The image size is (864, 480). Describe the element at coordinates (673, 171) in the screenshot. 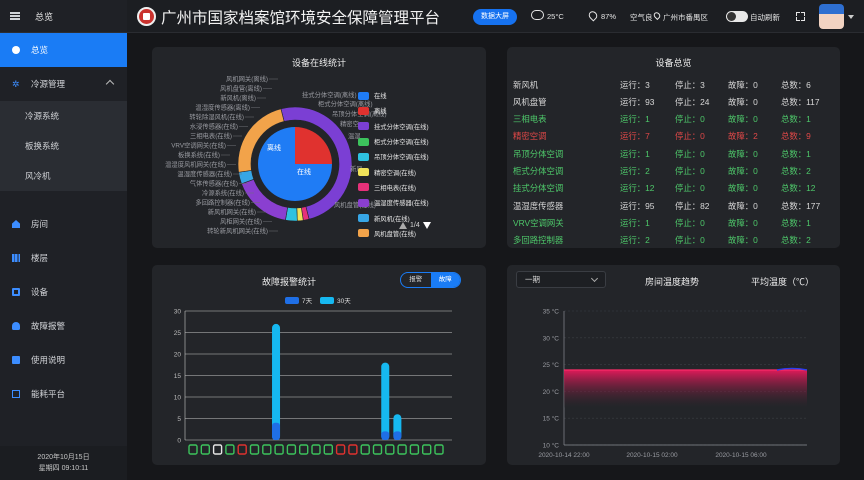

I see `overview-row: 柜式分体空调 运行：2 停止：0 故障：0 总数：2` at that location.